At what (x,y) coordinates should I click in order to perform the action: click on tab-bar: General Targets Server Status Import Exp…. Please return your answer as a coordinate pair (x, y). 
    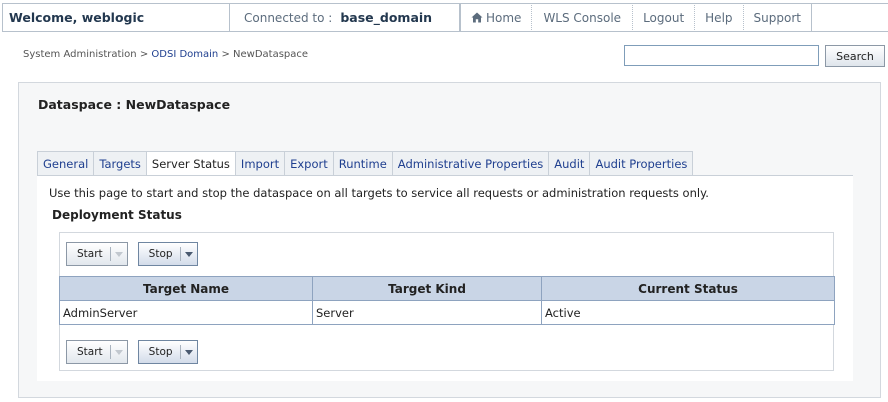
    Looking at the image, I should click on (365, 163).